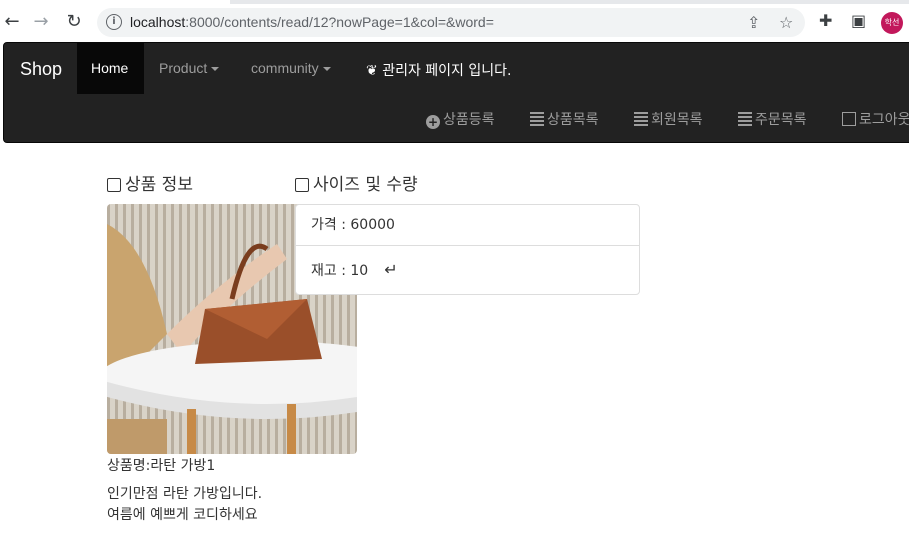 The height and width of the screenshot is (558, 909). I want to click on nav-product-list-label: 상품목록, so click(573, 120).